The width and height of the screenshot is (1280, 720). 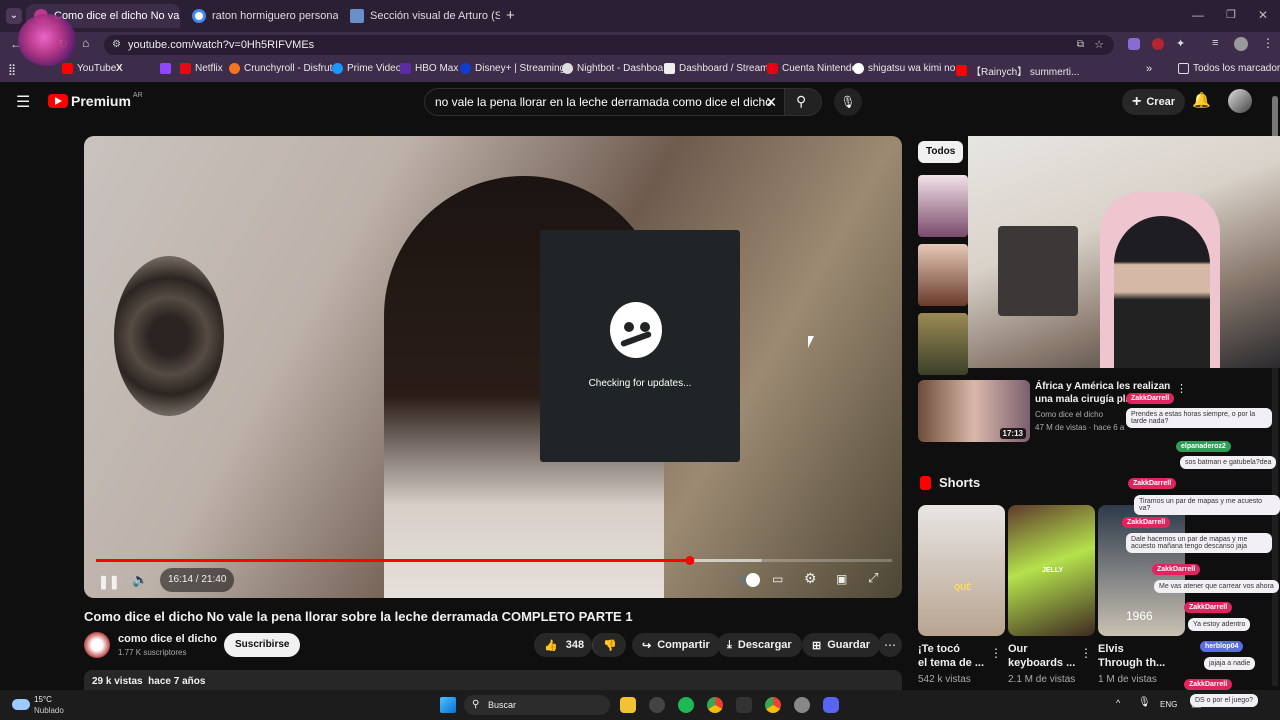 I want to click on tab-search-icon: ⌄, so click(x=14, y=16).